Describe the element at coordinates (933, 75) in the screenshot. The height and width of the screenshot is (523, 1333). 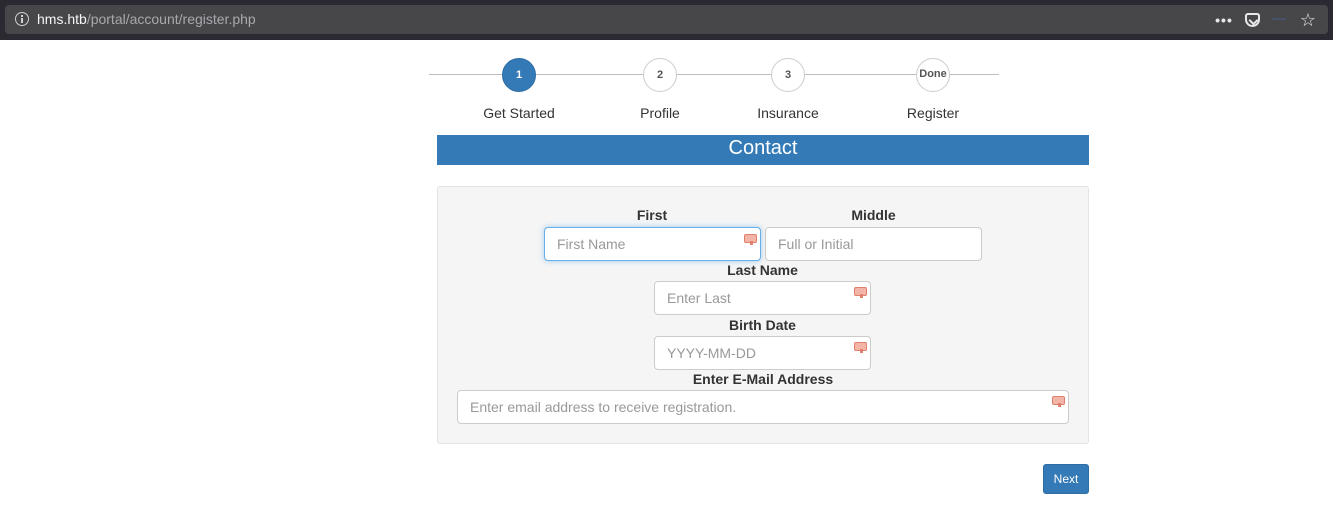
I see `step-number: Done` at that location.